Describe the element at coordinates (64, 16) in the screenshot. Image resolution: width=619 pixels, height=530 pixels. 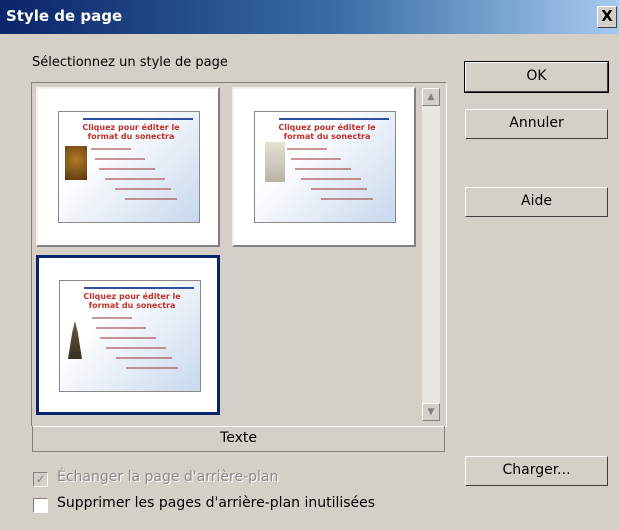
I see `window-title: Style de page` at that location.